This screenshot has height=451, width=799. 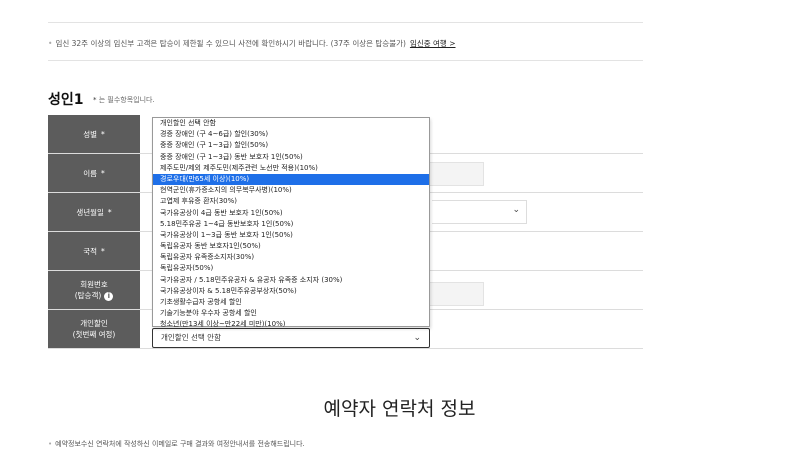 What do you see at coordinates (94, 212) in the screenshot?
I see `row-label-birthdate: 생년월일 *` at bounding box center [94, 212].